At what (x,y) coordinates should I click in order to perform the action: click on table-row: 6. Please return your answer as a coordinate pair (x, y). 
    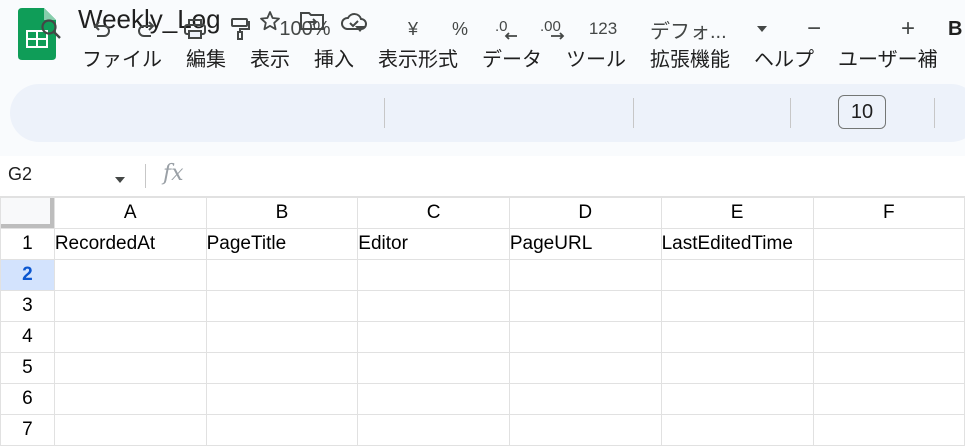
    Looking at the image, I should click on (482, 399).